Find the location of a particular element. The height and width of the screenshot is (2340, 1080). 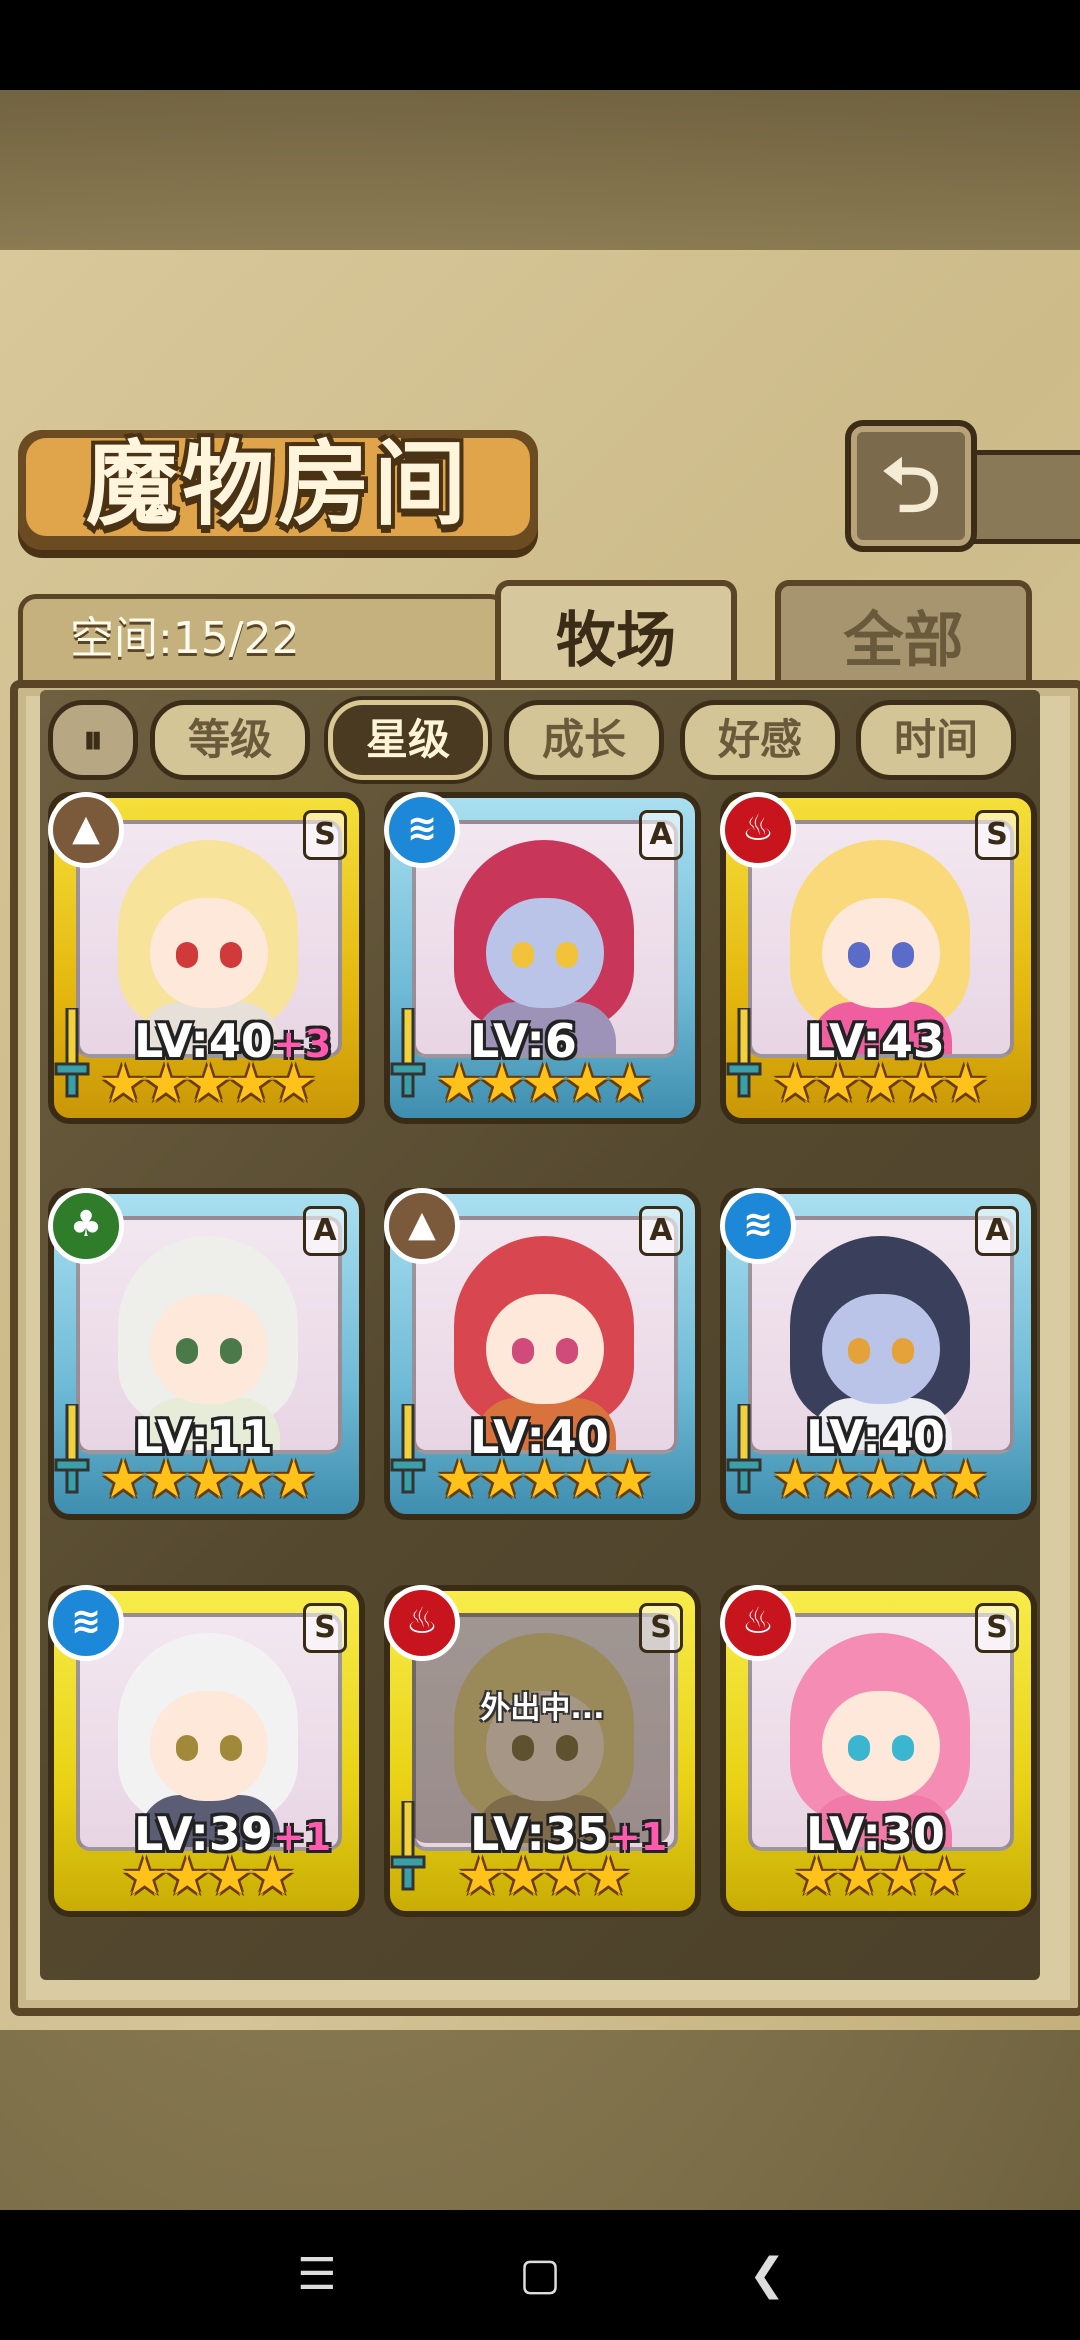

home-icon: ▢ is located at coordinates (540, 2275).